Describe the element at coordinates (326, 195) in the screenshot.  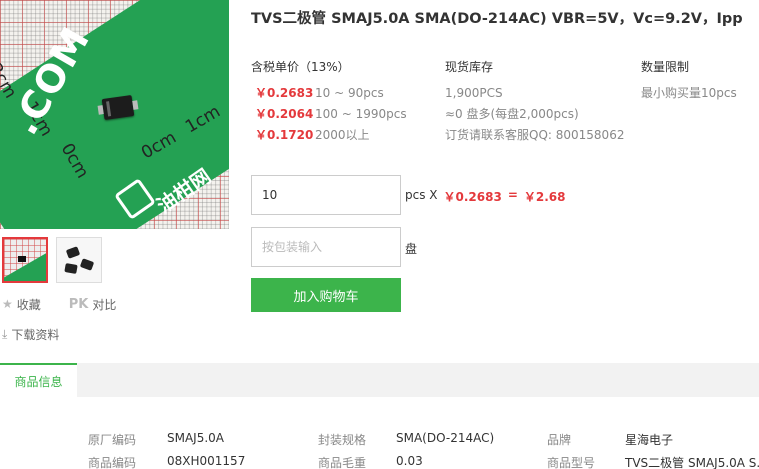
I see `quantity-input` at that location.